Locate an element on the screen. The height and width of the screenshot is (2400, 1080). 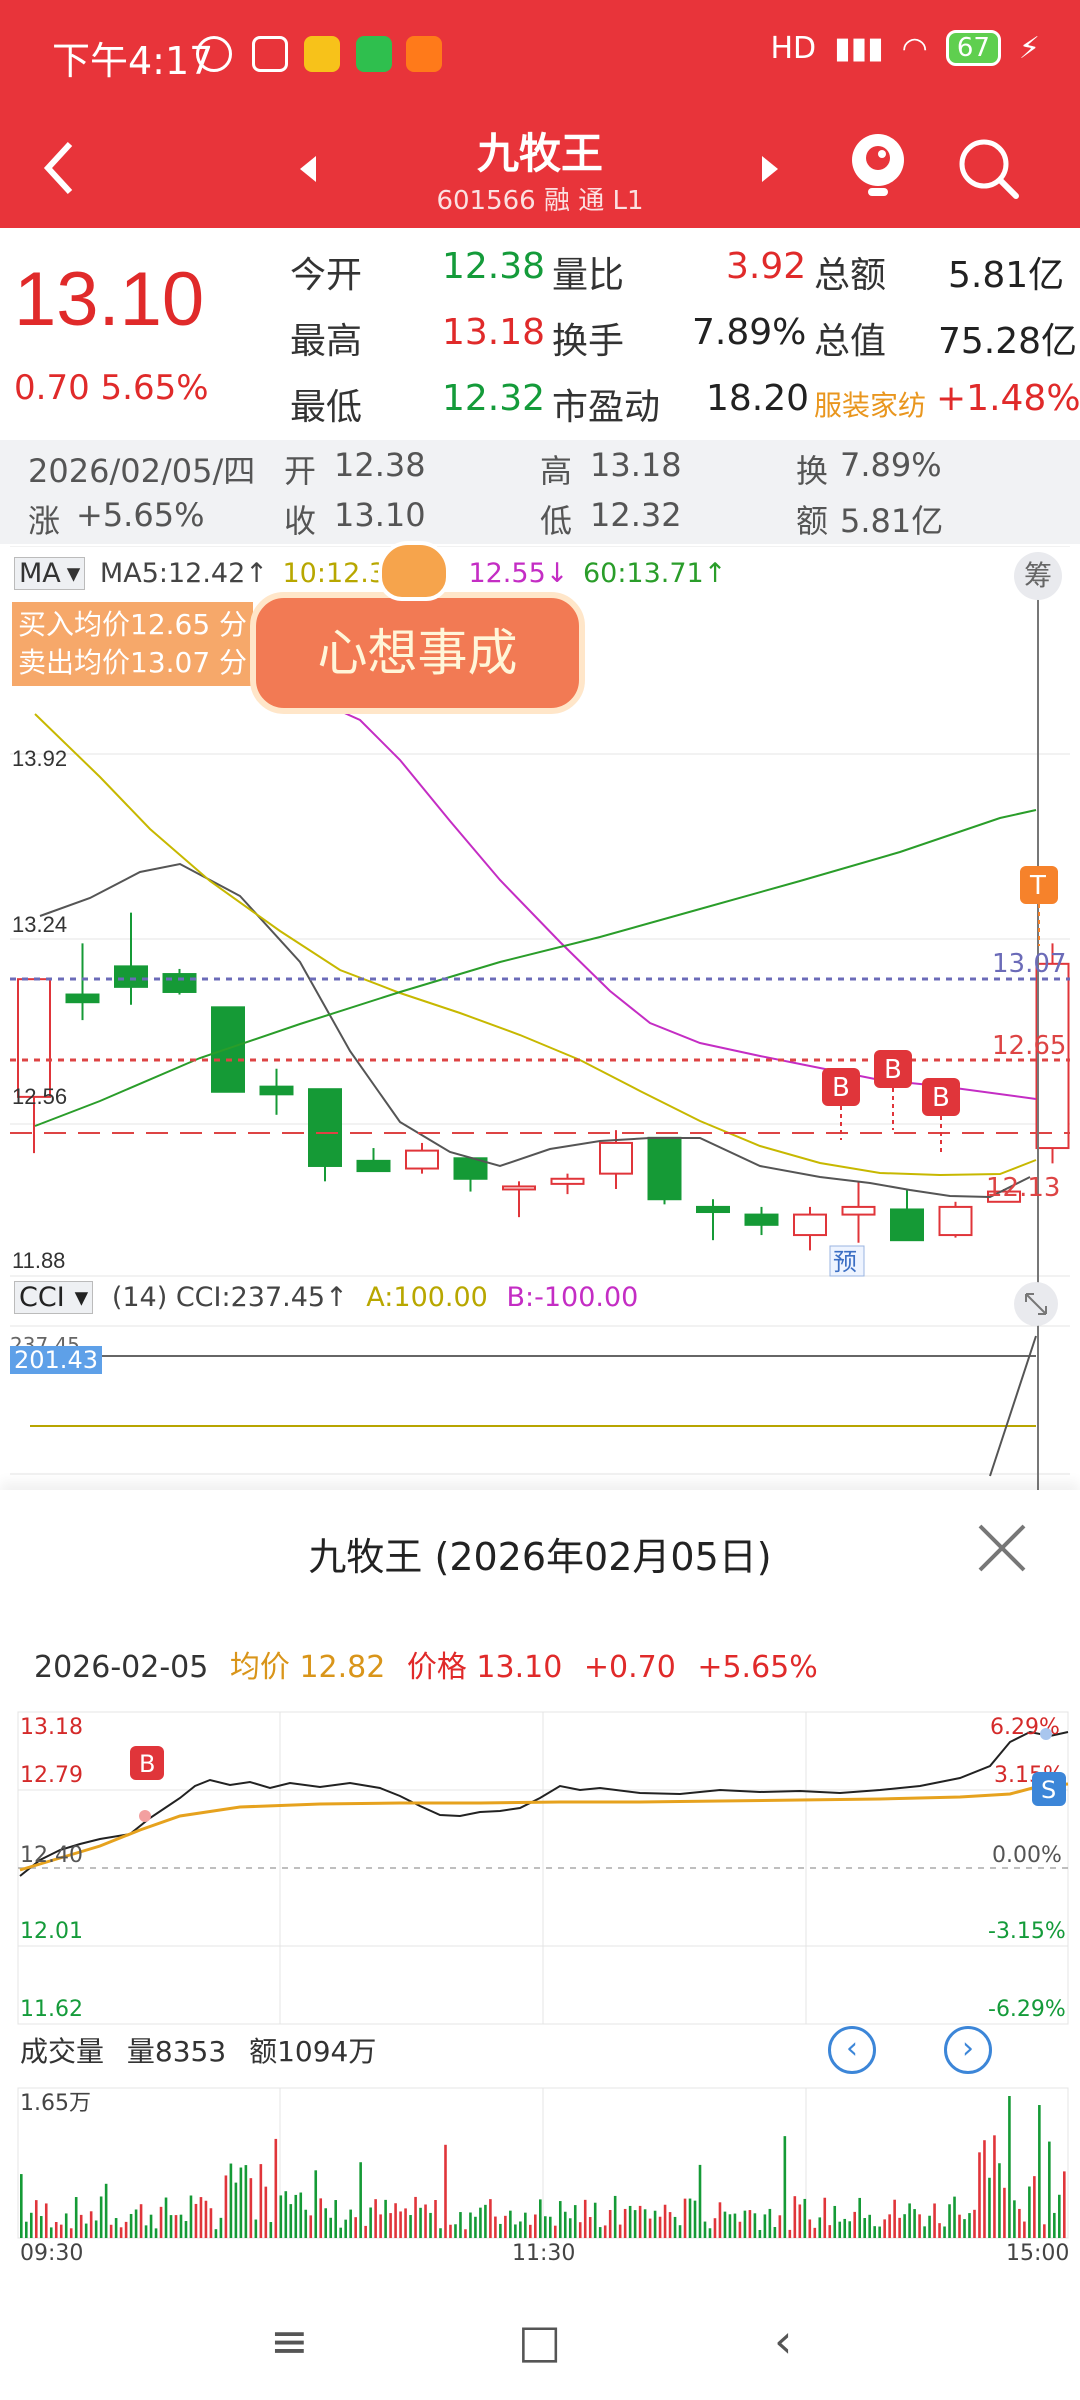
chip-distribution-button: 筹 is located at coordinates (1038, 576).